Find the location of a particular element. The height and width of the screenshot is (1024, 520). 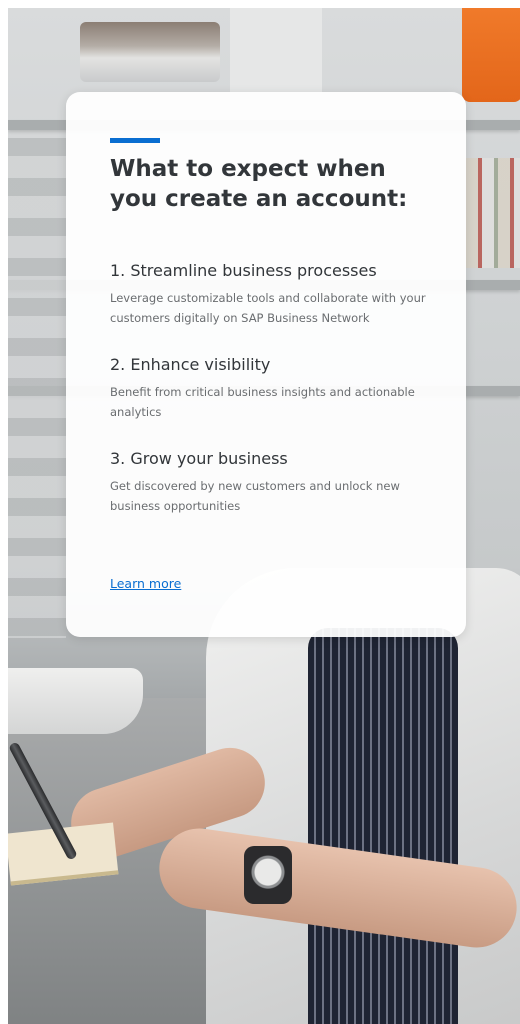

bucket-shape is located at coordinates (491, 55).